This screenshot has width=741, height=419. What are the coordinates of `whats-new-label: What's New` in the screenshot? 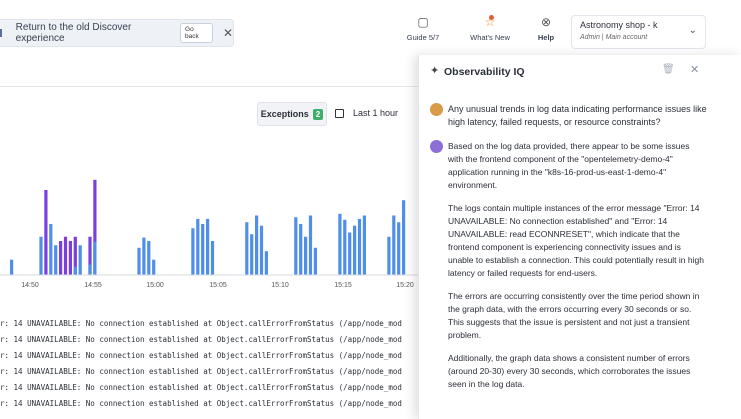 It's located at (490, 37).